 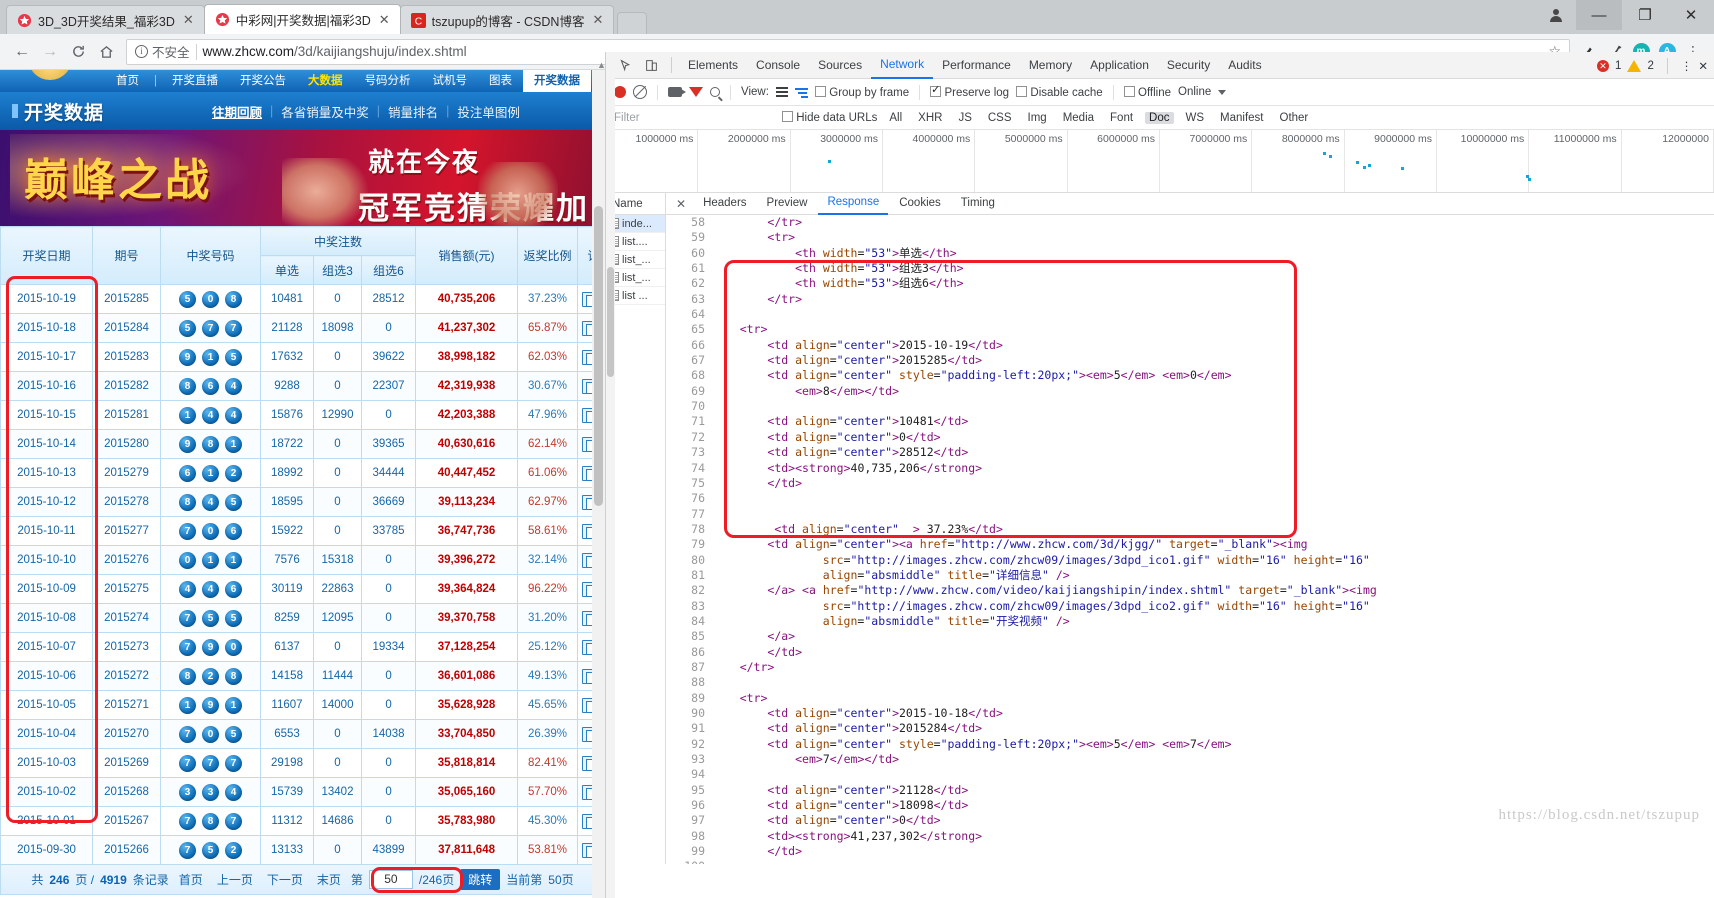 I want to click on pager-first-link: 首页, so click(x=191, y=879).